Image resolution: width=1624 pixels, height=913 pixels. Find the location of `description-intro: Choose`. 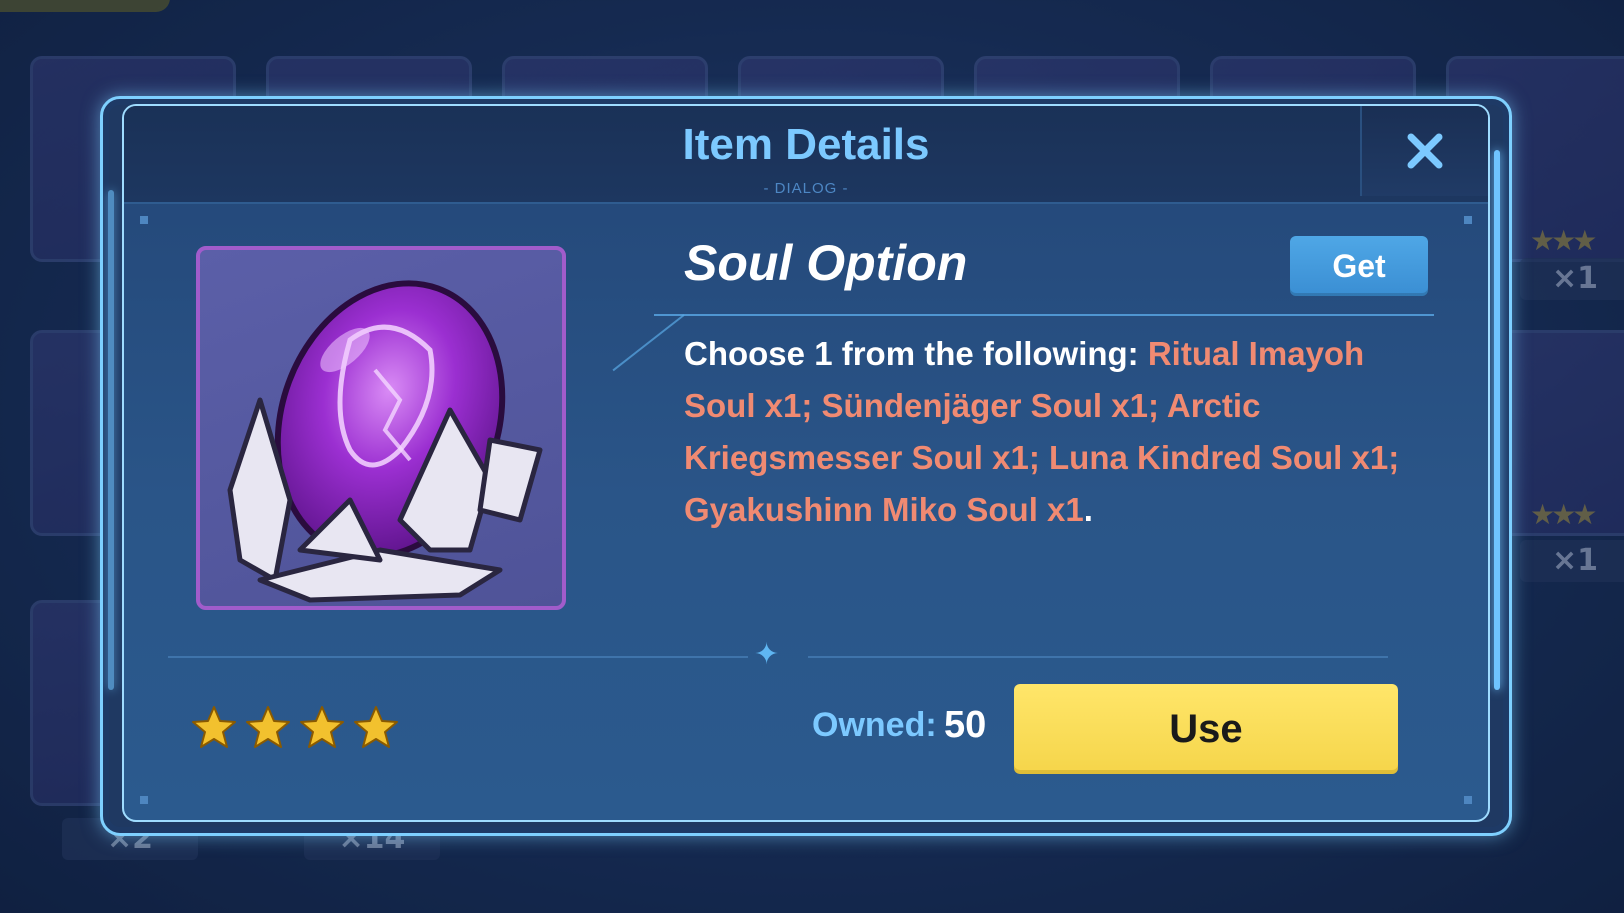

description-intro: Choose is located at coordinates (749, 353).